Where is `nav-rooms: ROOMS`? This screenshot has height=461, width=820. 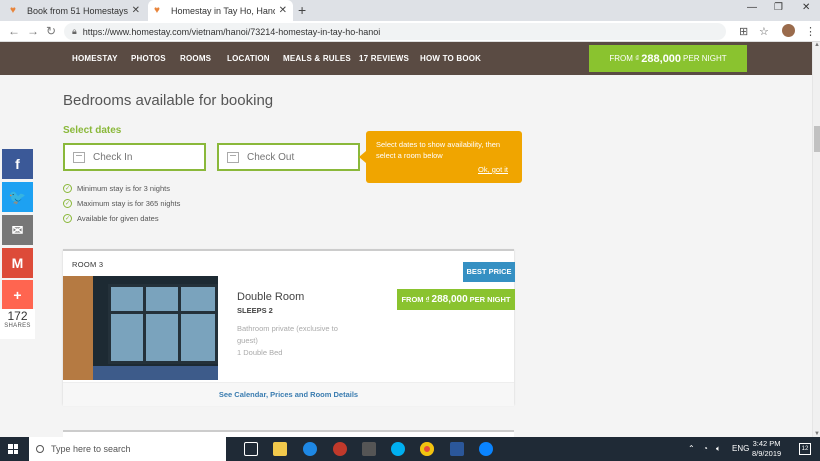 nav-rooms: ROOMS is located at coordinates (195, 58).